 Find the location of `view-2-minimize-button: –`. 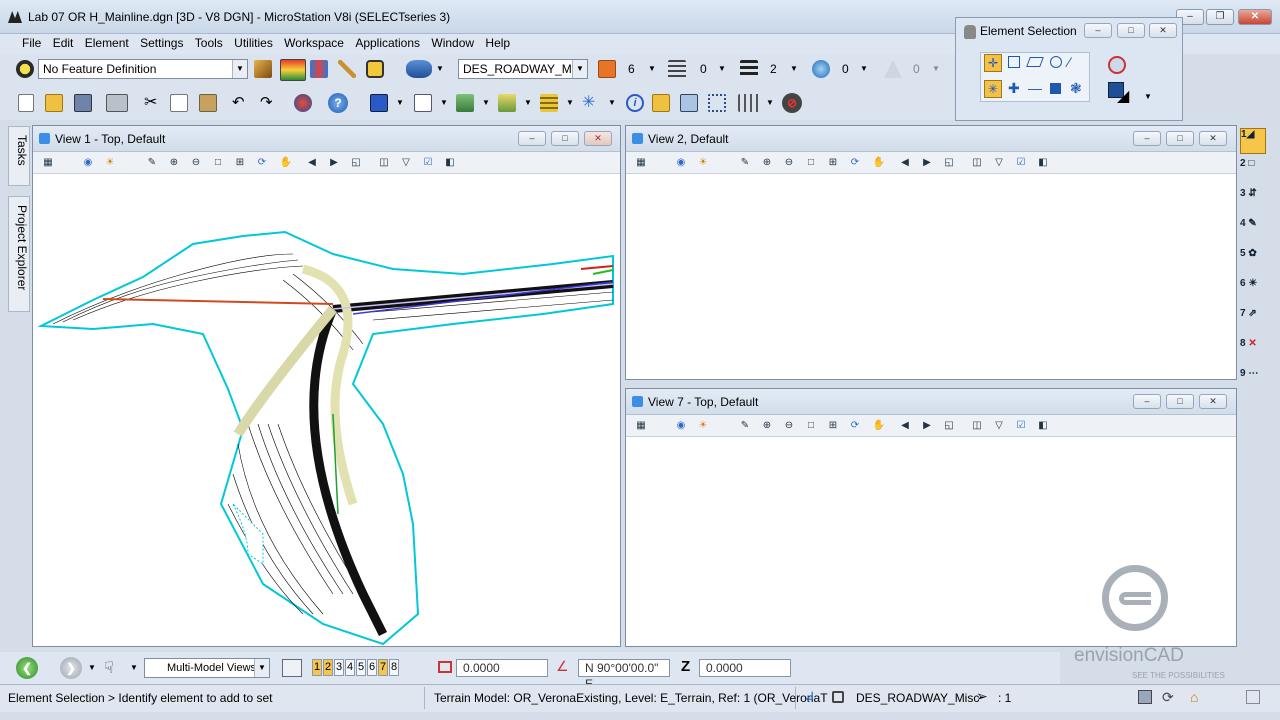

view-2-minimize-button: – is located at coordinates (1147, 138).